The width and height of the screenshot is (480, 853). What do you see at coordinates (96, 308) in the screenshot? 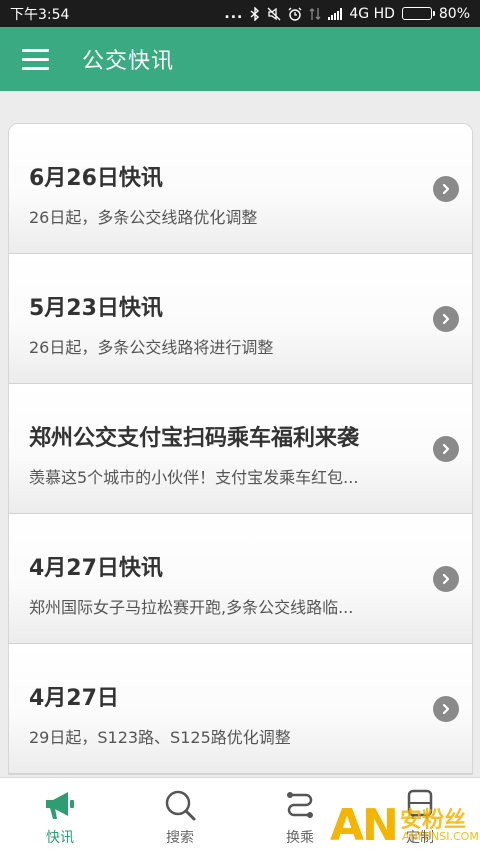
I see `news-title: 5月23日快讯` at bounding box center [96, 308].